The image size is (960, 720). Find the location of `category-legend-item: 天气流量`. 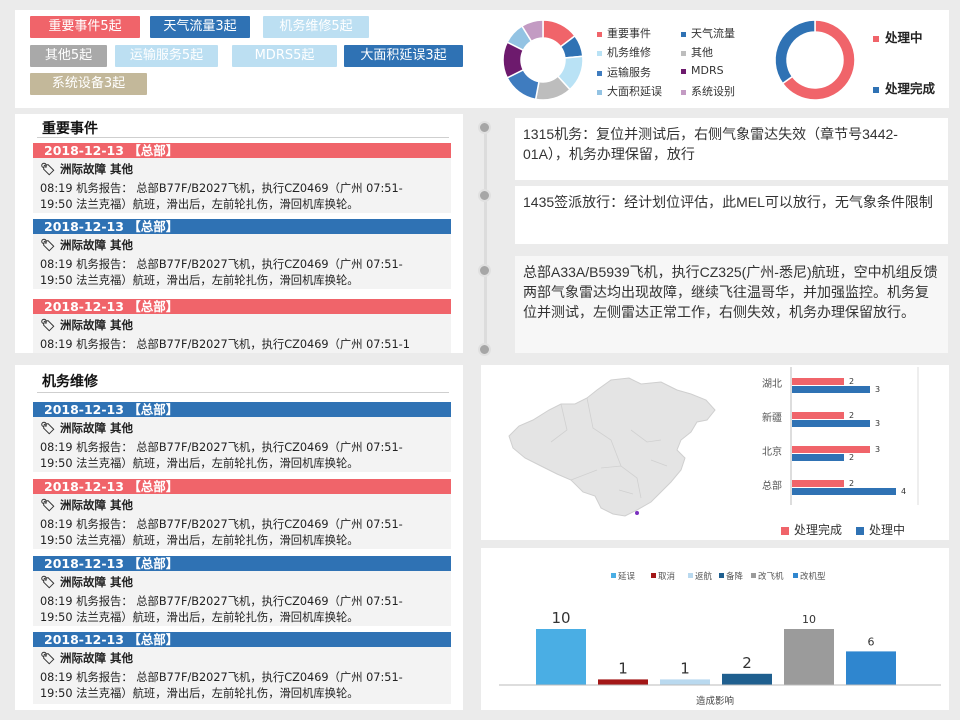

category-legend-item: 天气流量 is located at coordinates (708, 33).